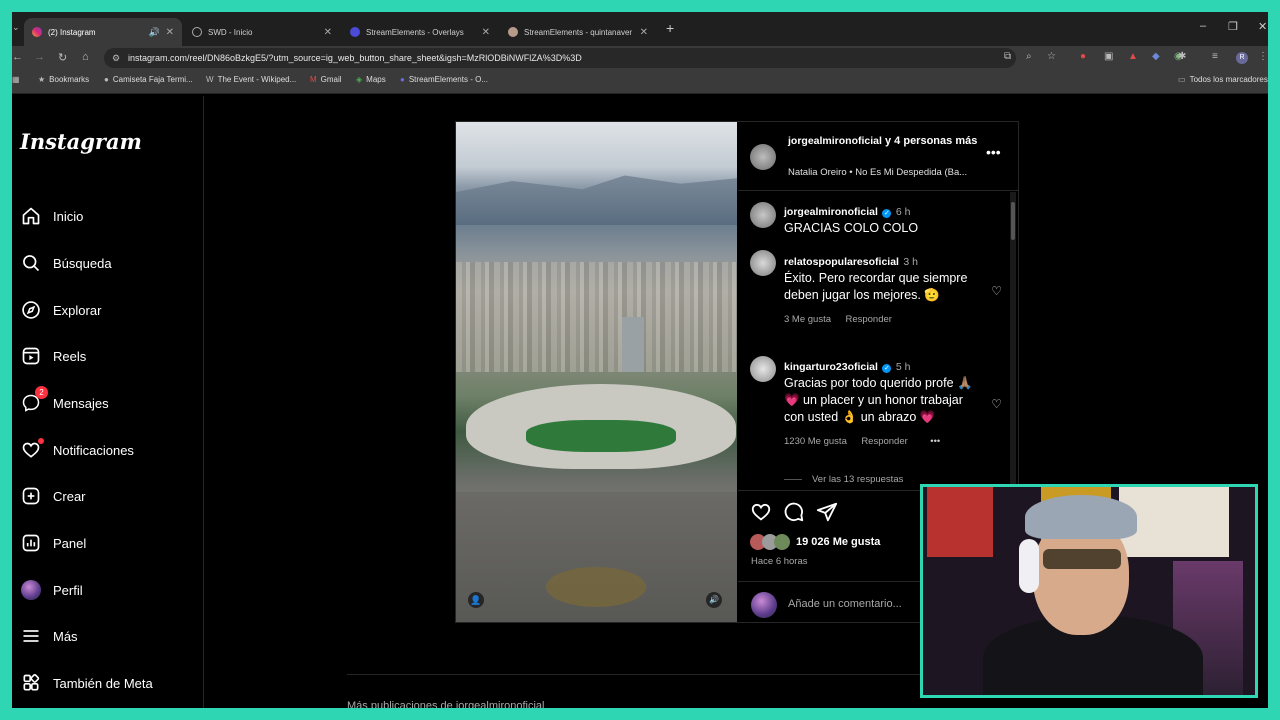 This screenshot has width=1280, height=720. I want to click on tab-streamelements-overlays: StreamElements - Overlays ✕, so click(420, 32).